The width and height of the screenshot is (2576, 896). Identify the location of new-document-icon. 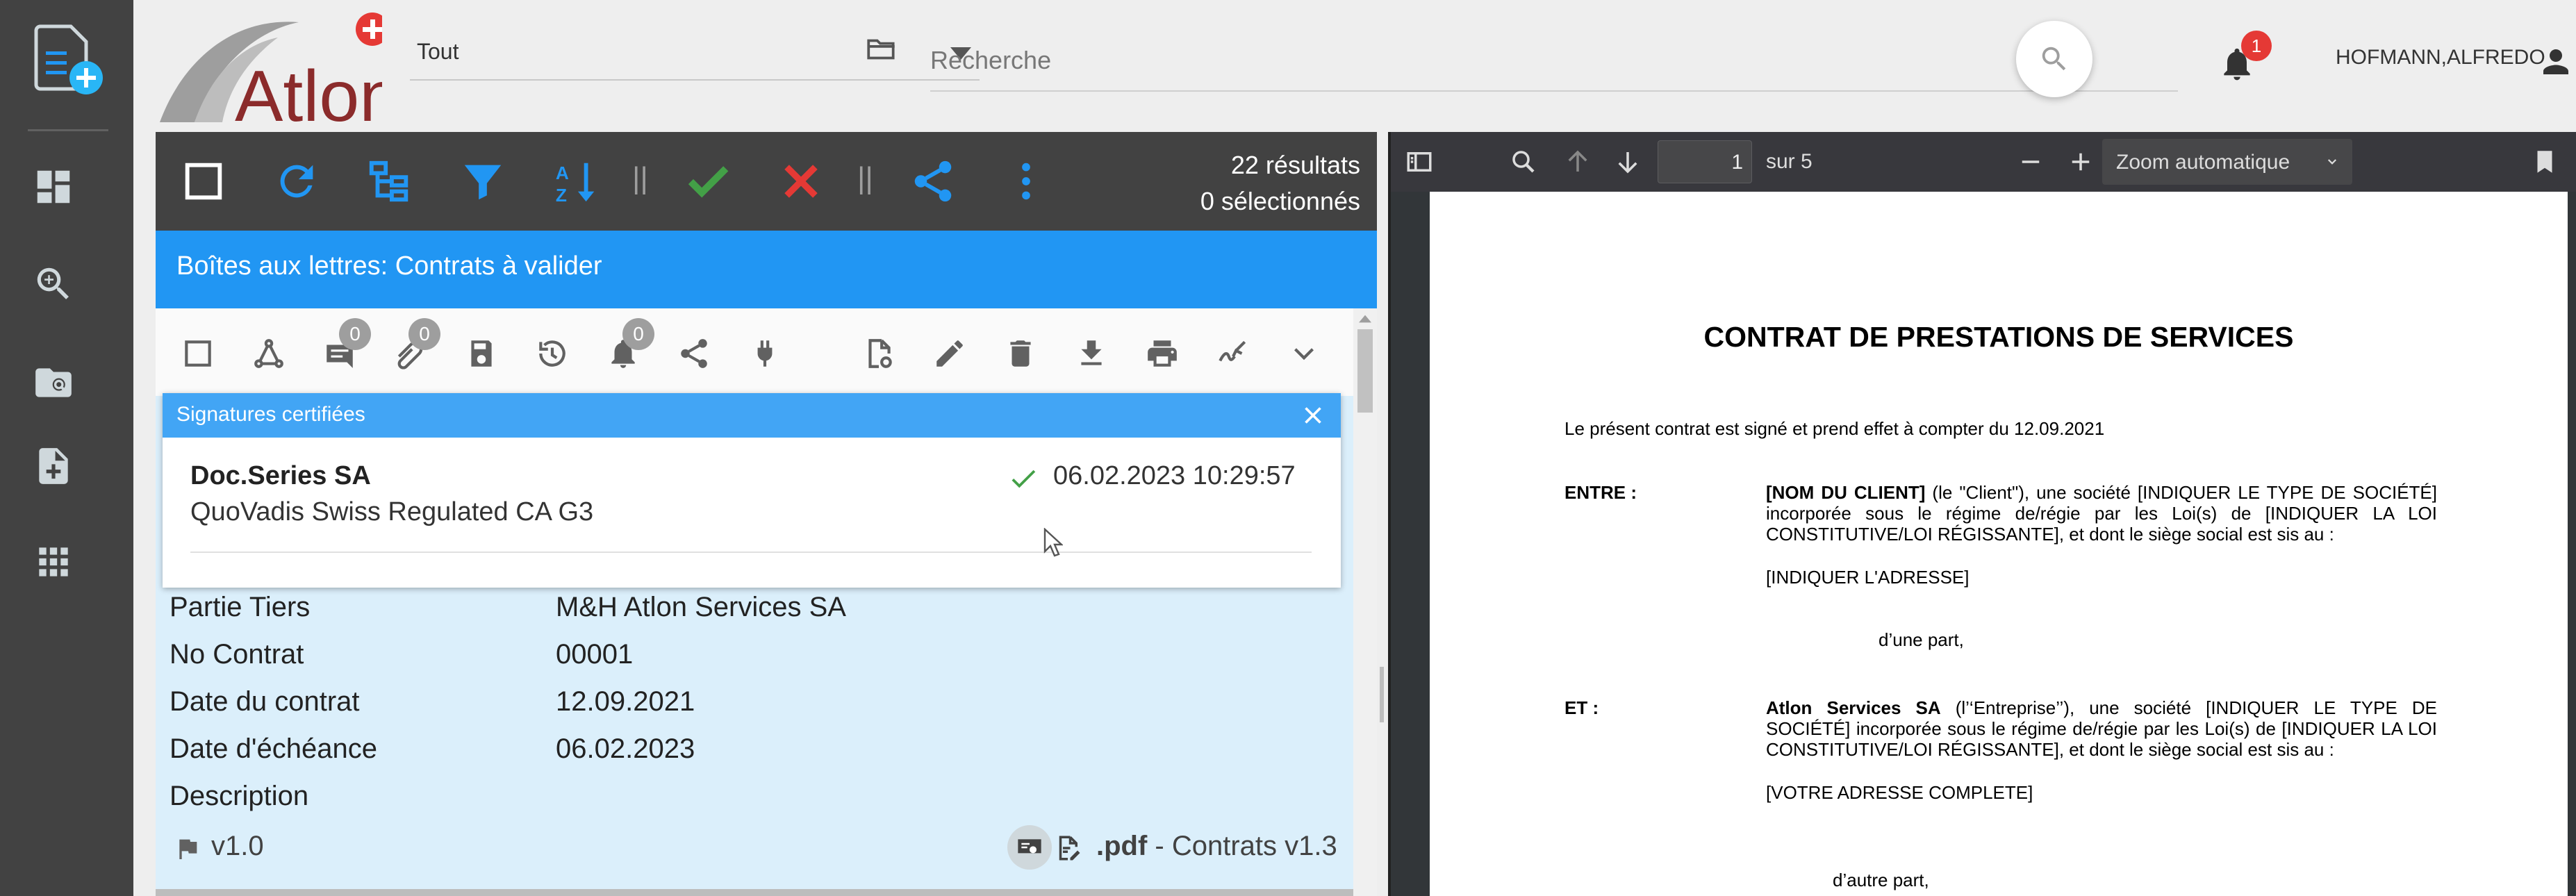
(69, 59).